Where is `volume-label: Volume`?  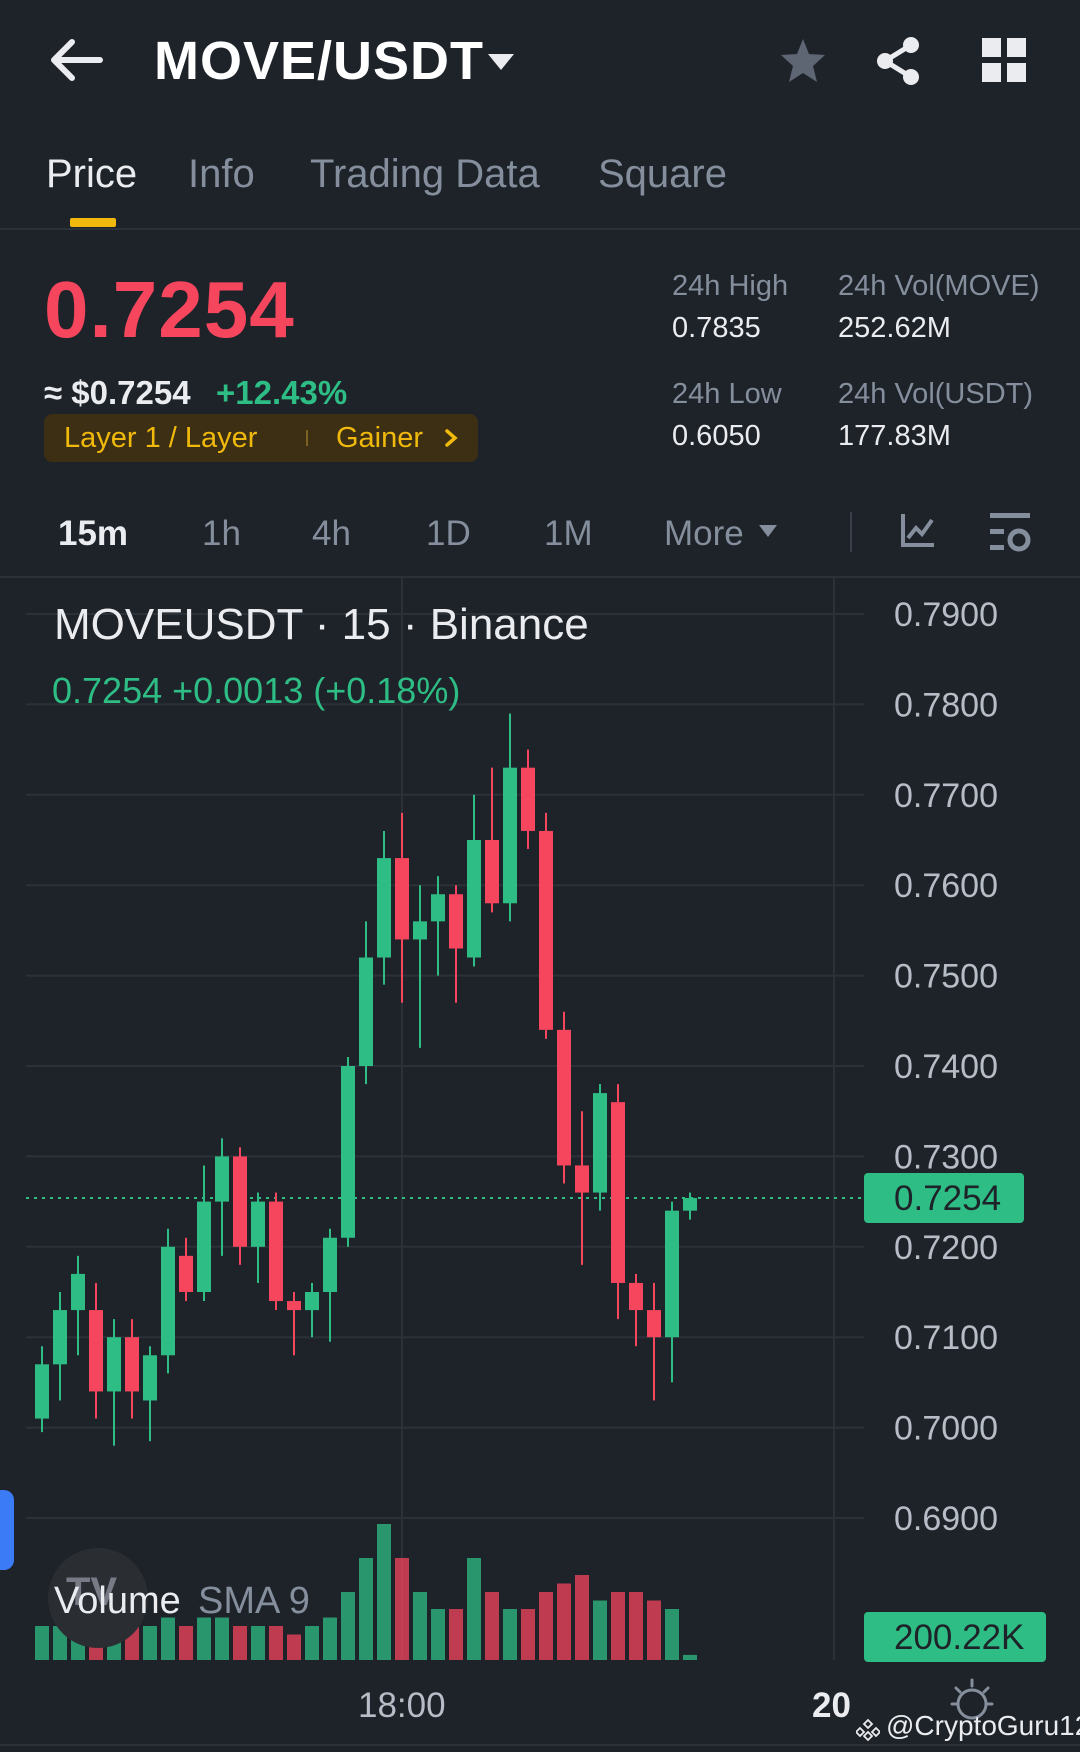
volume-label: Volume is located at coordinates (117, 1601).